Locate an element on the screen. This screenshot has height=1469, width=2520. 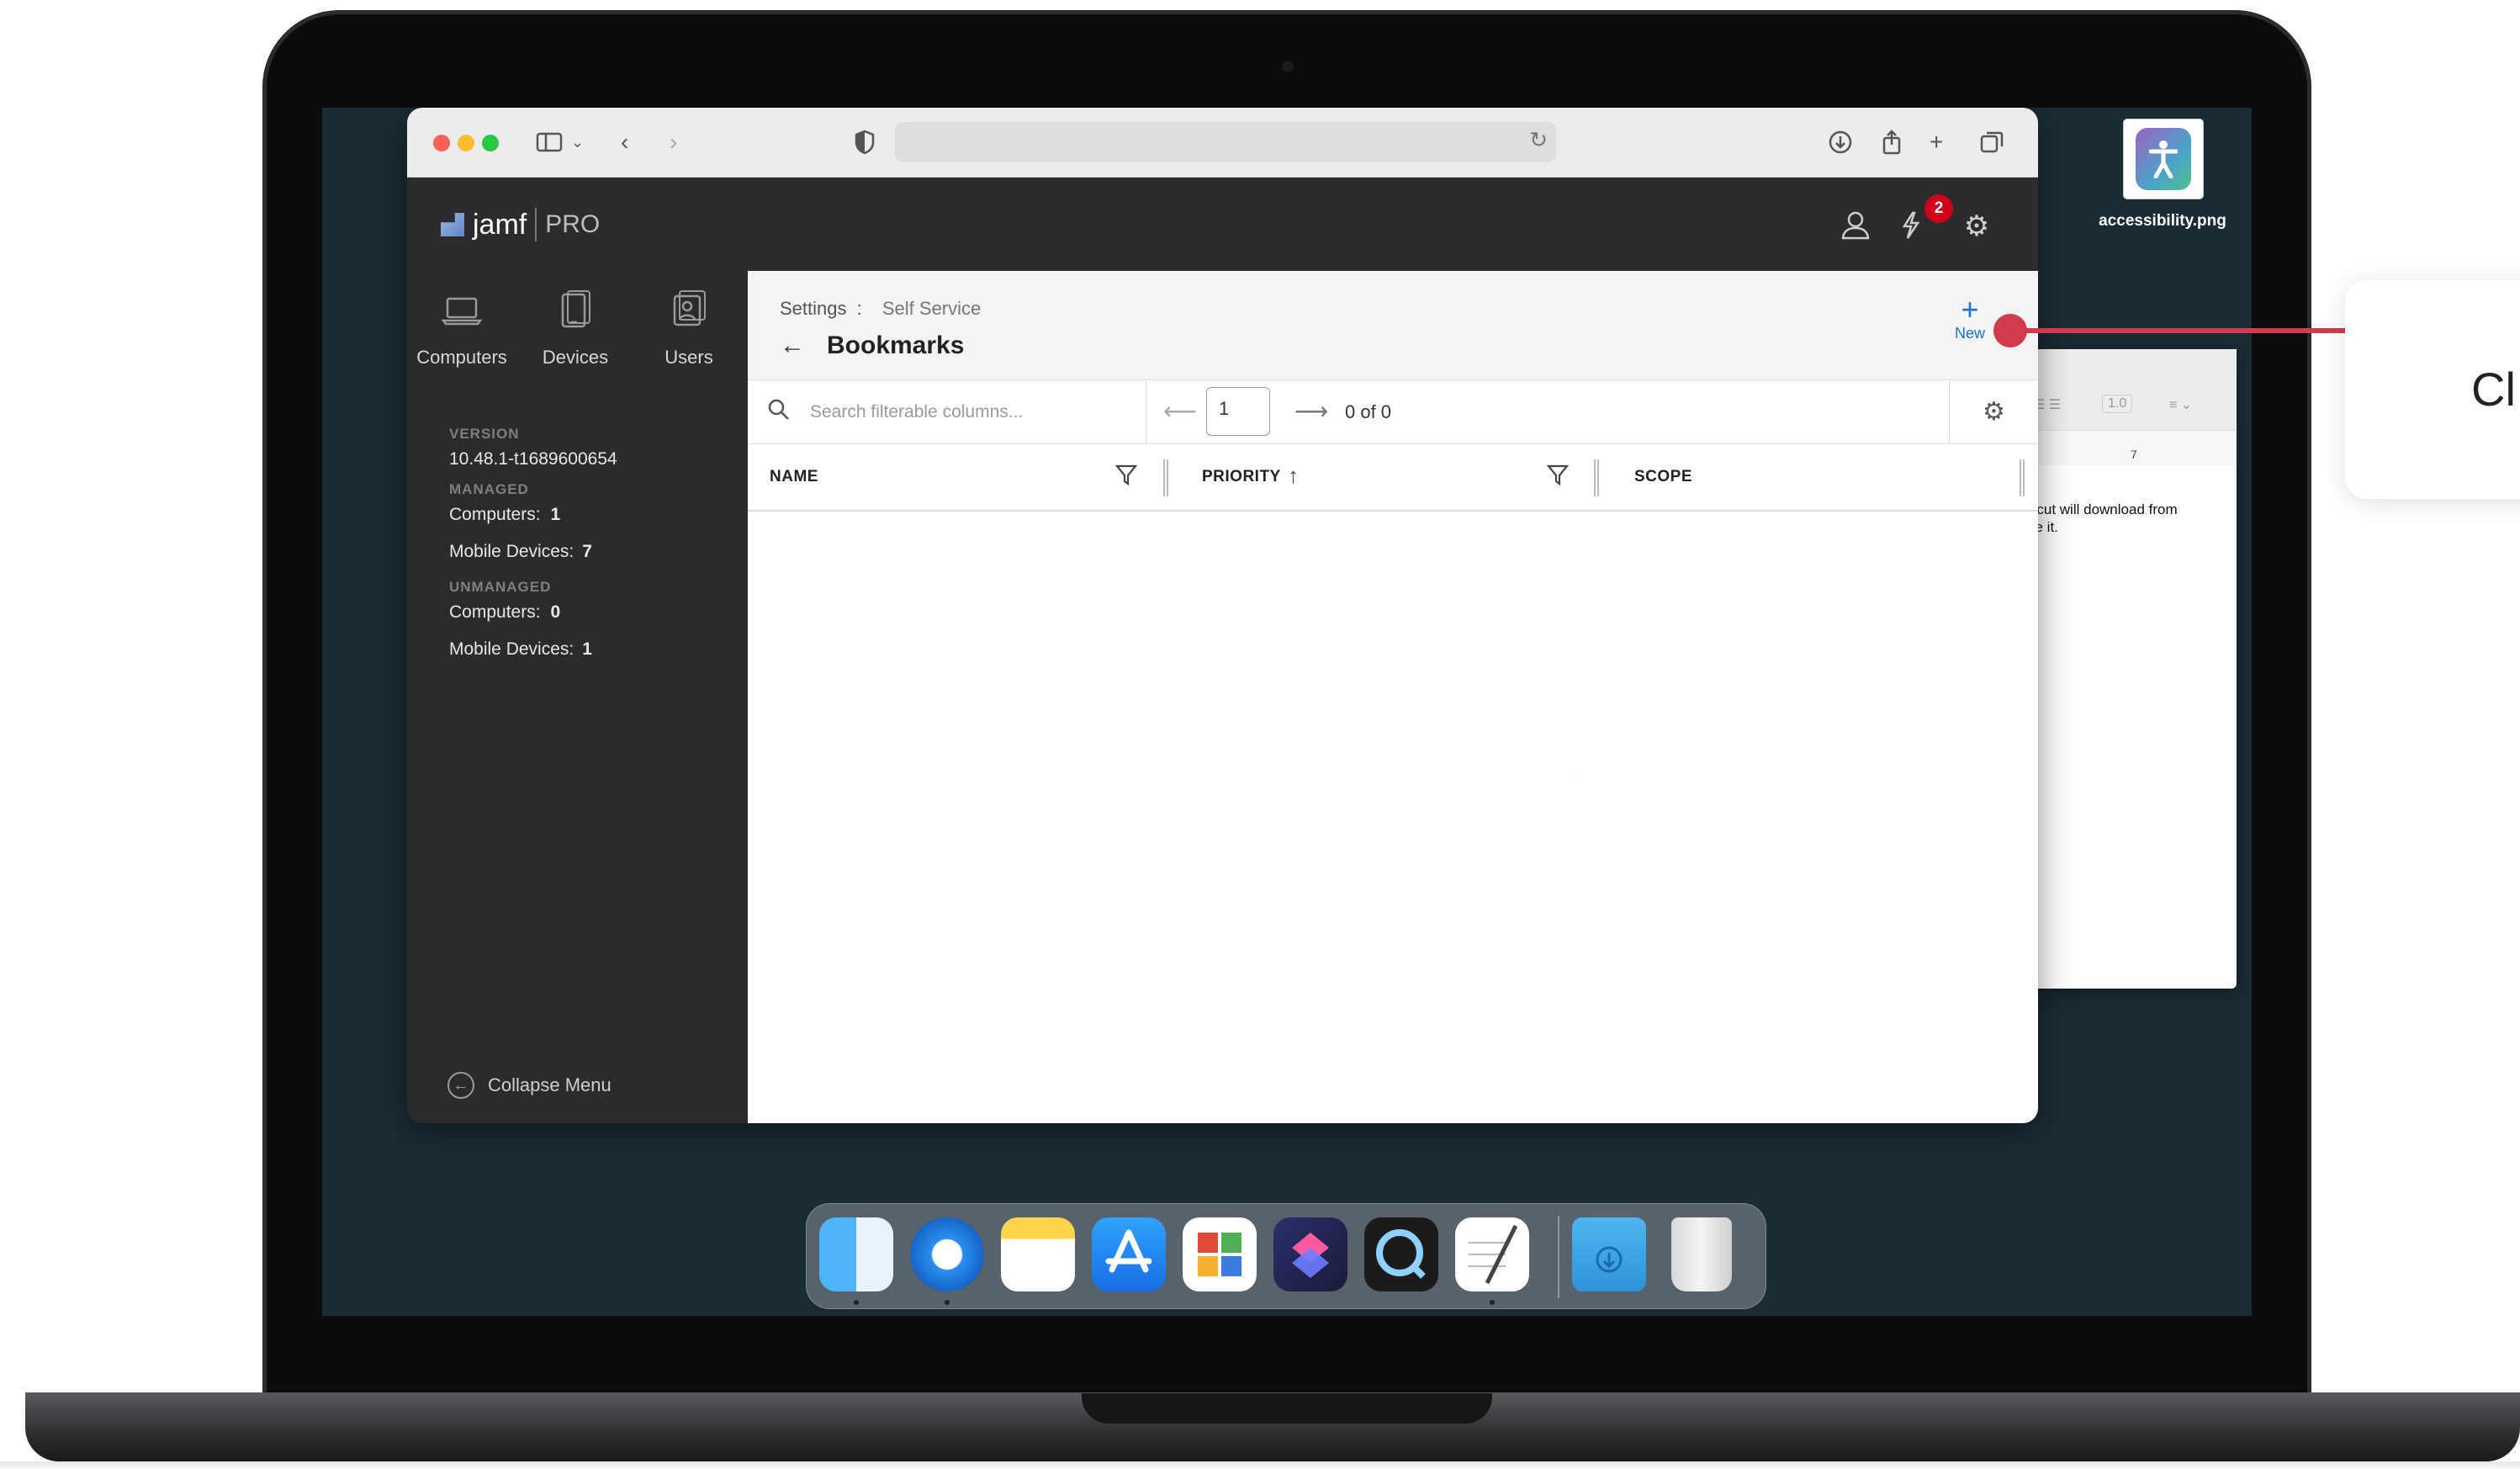
page-count: 0 of 0 is located at coordinates (1368, 411).